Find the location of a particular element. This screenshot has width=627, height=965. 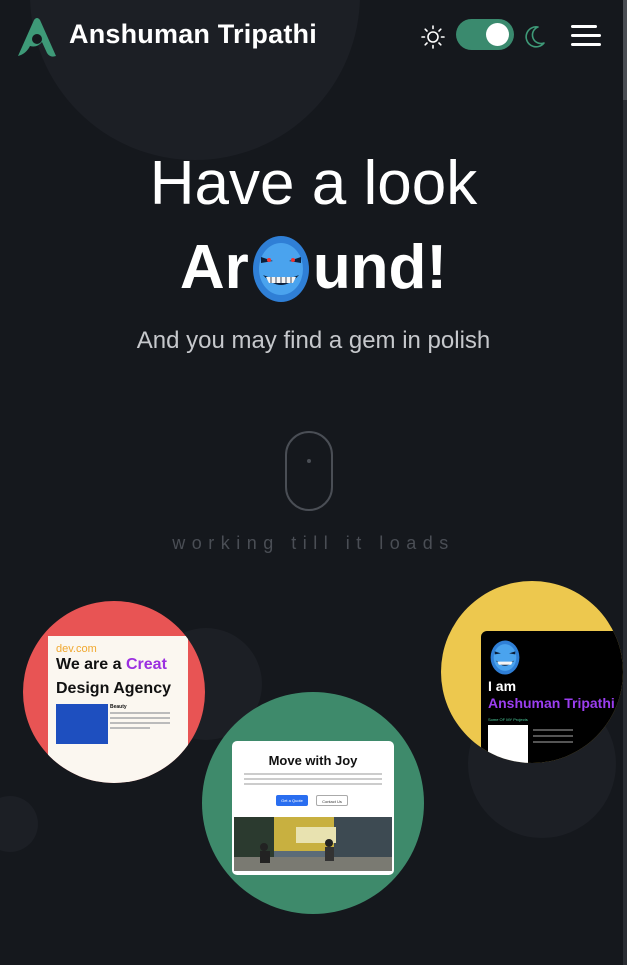

project-heading: We are a Creat is located at coordinates (111, 664).